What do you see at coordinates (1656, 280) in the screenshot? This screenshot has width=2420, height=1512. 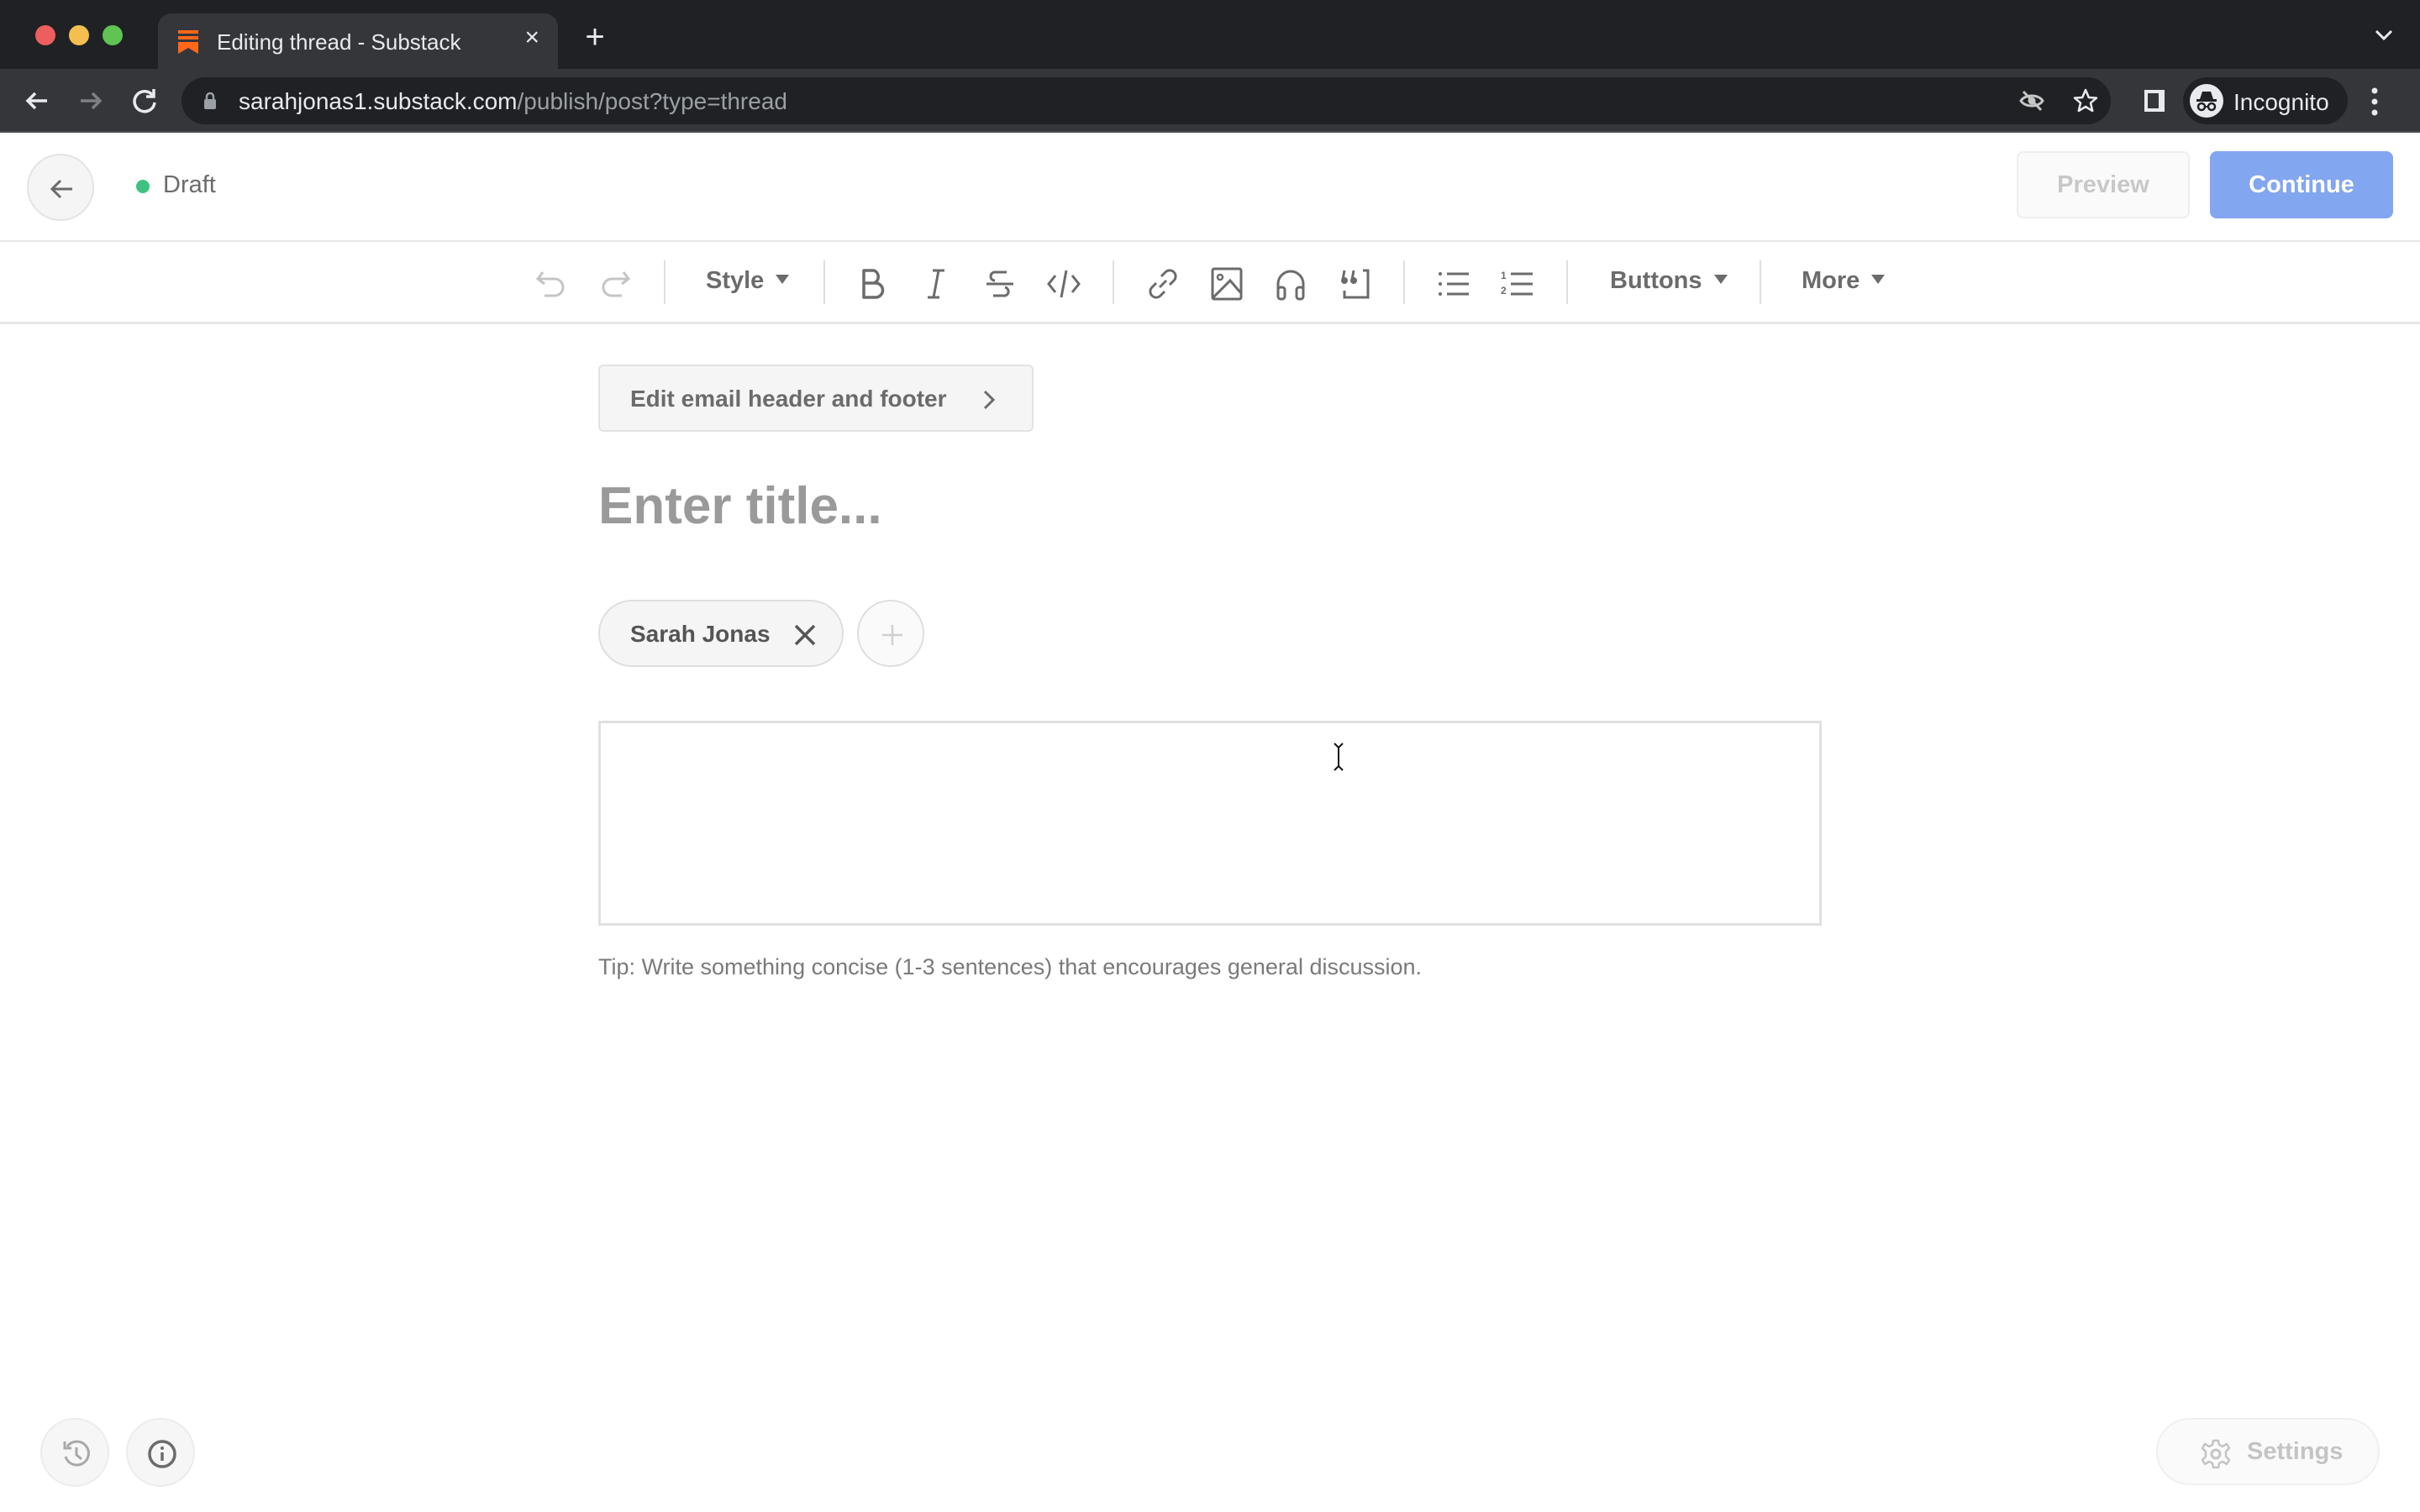 I see `buttons-dropdown-label: Buttons` at bounding box center [1656, 280].